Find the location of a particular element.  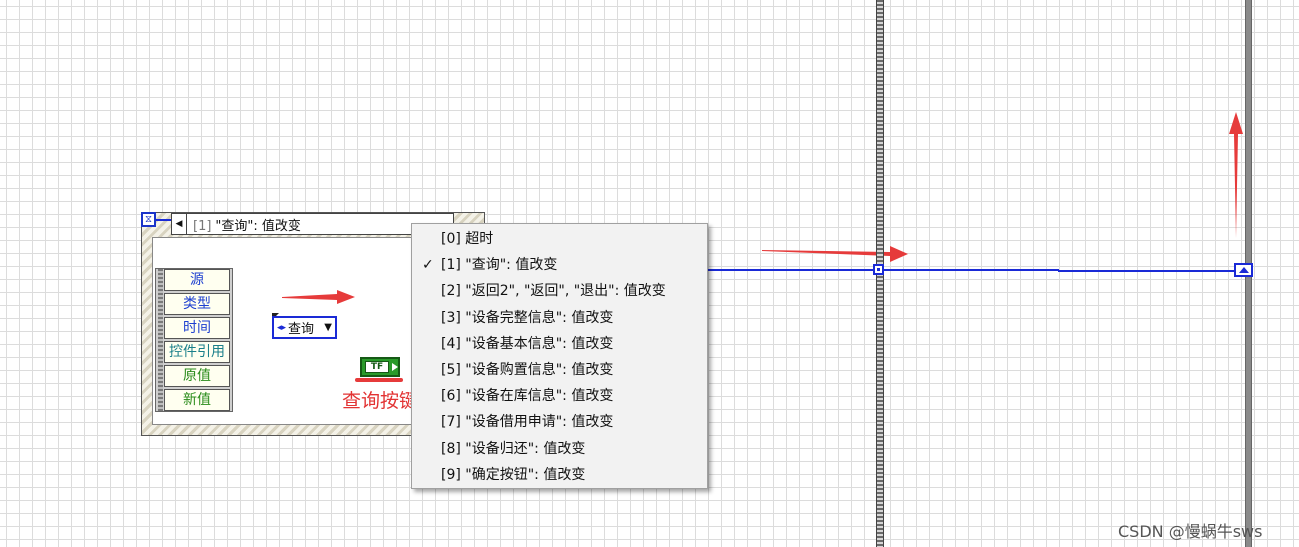

menu-item-label: [2] "返回2", "返回", "退出": 值改变 is located at coordinates (553, 291).